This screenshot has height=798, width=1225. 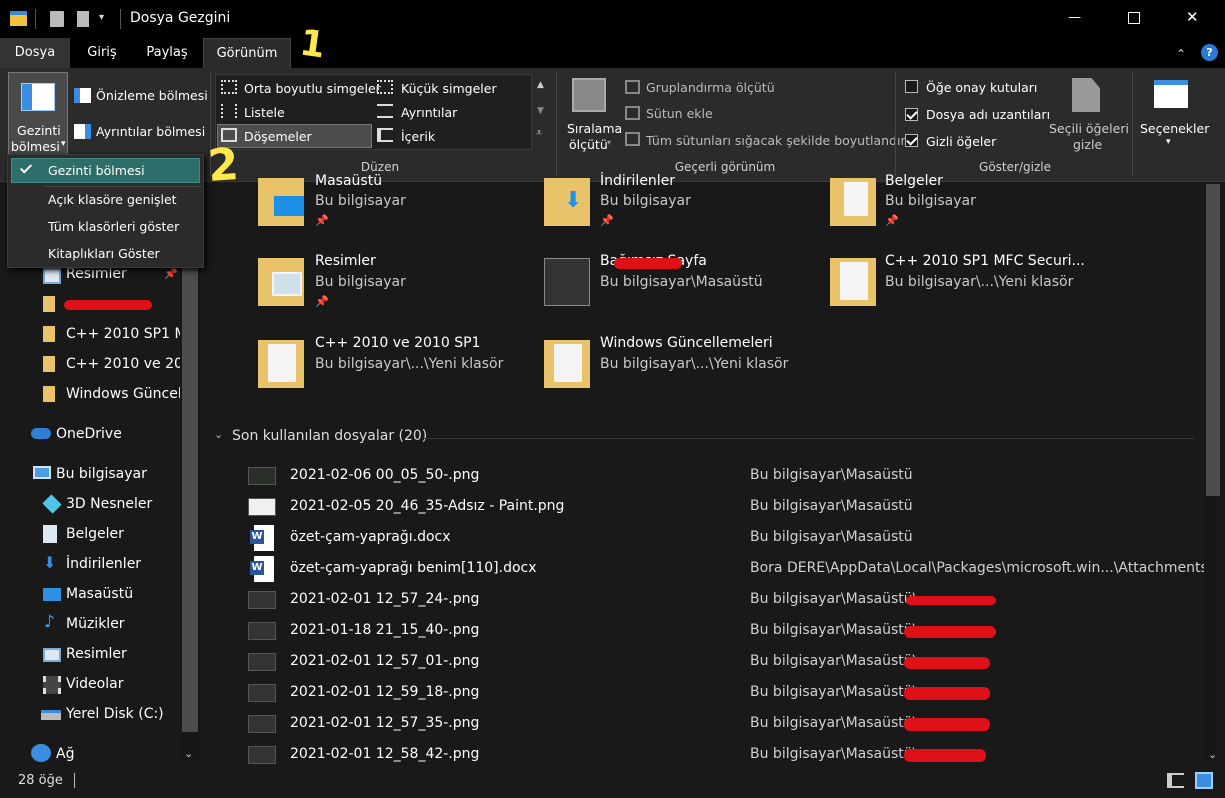 I want to click on details-pane-icon, so click(x=82, y=131).